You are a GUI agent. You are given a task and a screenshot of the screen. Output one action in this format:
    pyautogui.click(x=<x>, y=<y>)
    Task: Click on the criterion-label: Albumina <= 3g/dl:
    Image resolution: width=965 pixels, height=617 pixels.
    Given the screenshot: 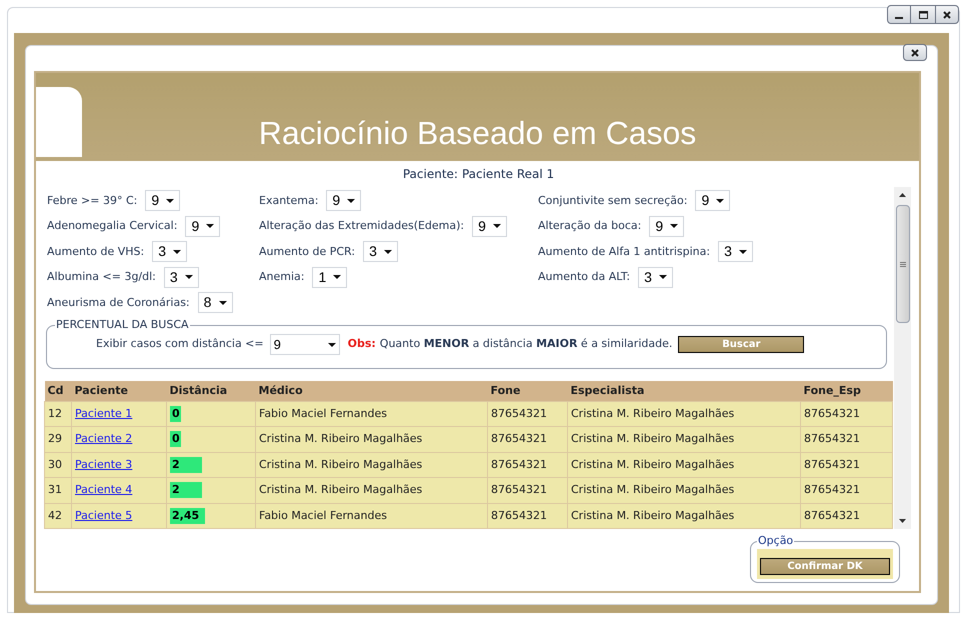 What is the action you would take?
    pyautogui.click(x=101, y=277)
    